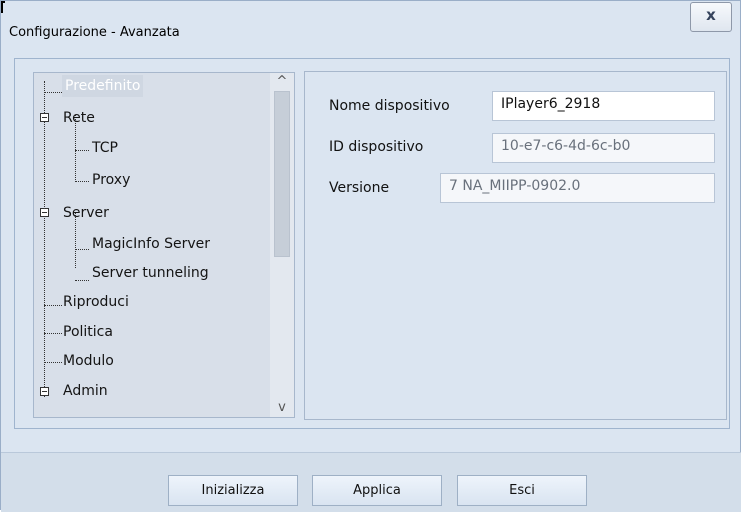 The image size is (741, 512). I want to click on version-field: 7 NA_MIIPP-0902.0, so click(577, 188).